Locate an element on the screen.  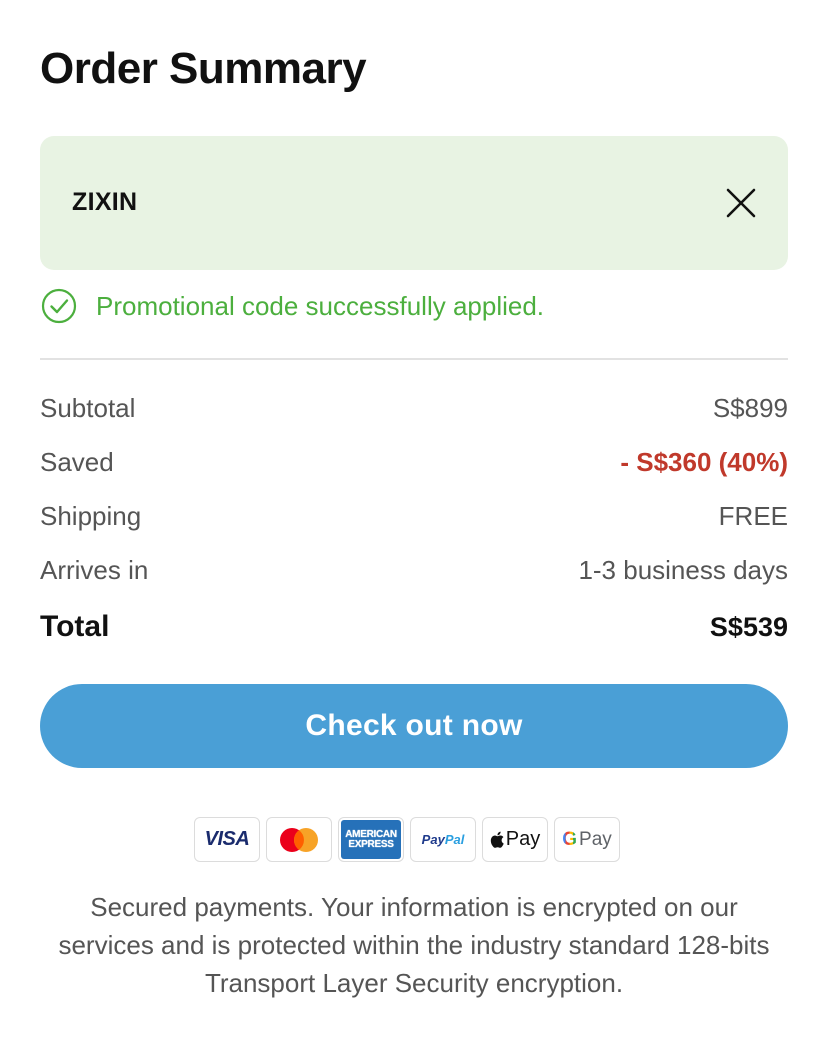
promo-code-box: ZIXIN is located at coordinates (414, 203).